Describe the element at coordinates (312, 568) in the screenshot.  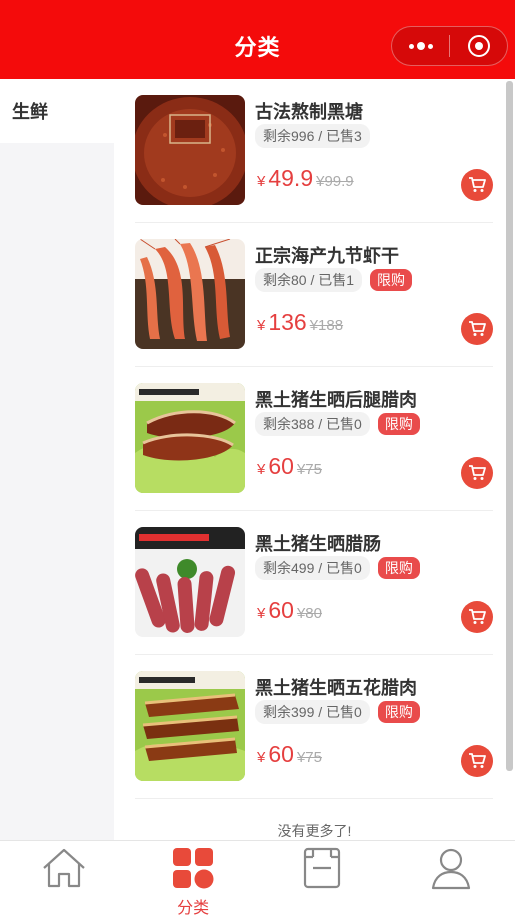
I see `stock-badge: 剩余499 / 已售0` at that location.